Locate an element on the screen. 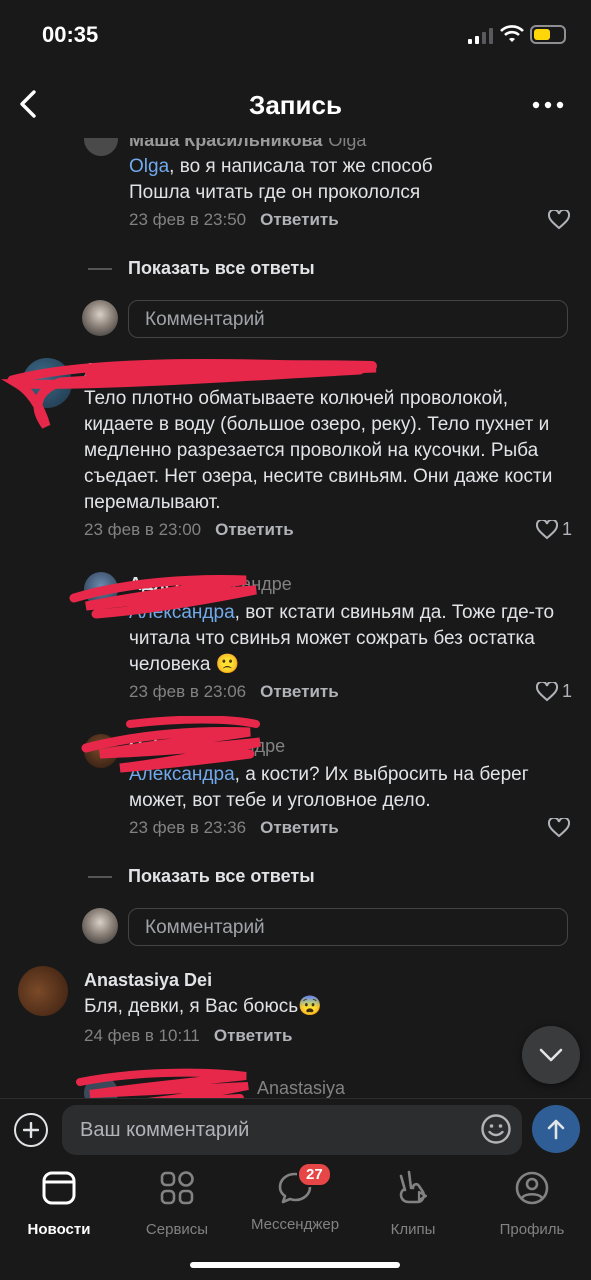 This screenshot has width=591, height=1280. battery-icon is located at coordinates (548, 34).